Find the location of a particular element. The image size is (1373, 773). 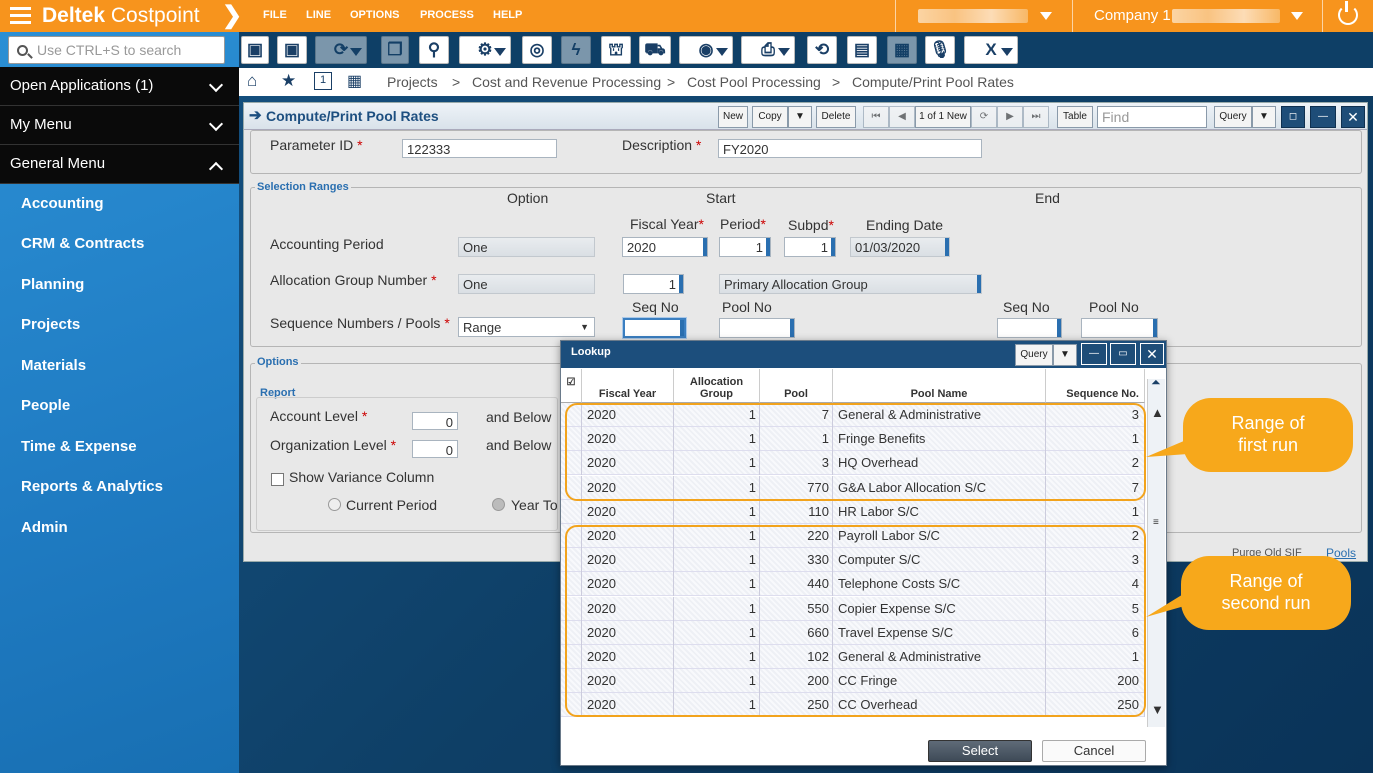

search-input: Use CTRL+S to search is located at coordinates (116, 50).